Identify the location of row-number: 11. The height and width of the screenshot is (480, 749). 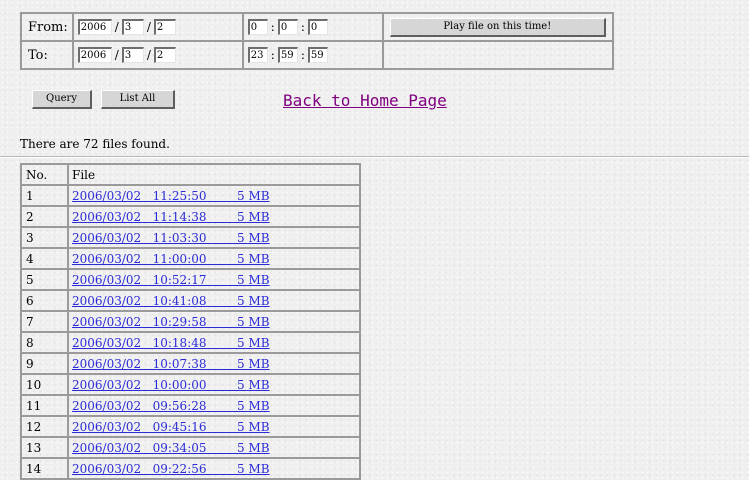
(44, 405).